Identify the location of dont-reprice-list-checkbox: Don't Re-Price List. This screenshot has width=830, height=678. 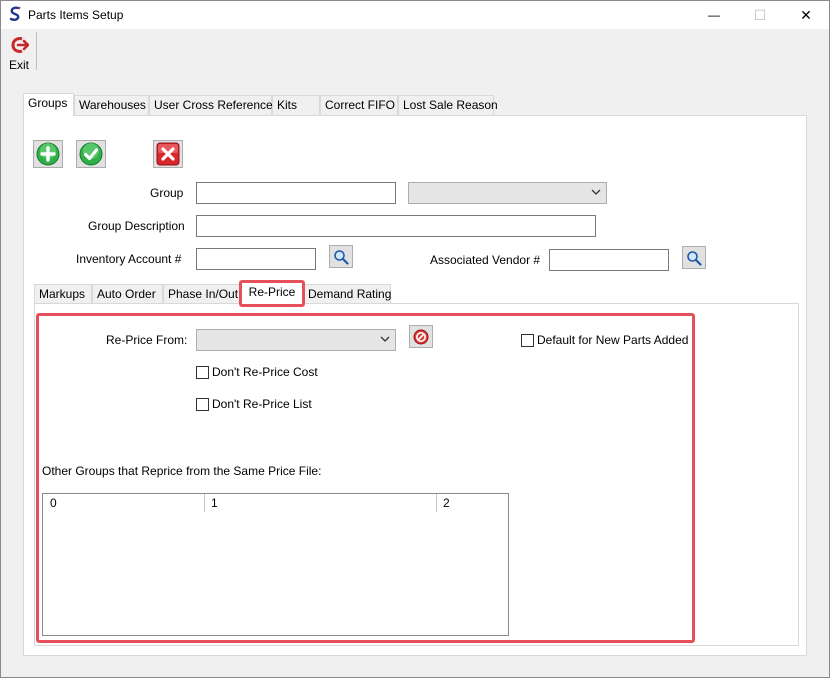
(254, 404).